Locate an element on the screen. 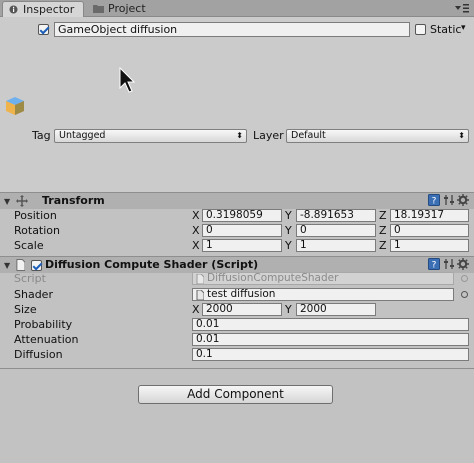 This screenshot has width=474, height=463. scale-label: Scale is located at coordinates (29, 245).